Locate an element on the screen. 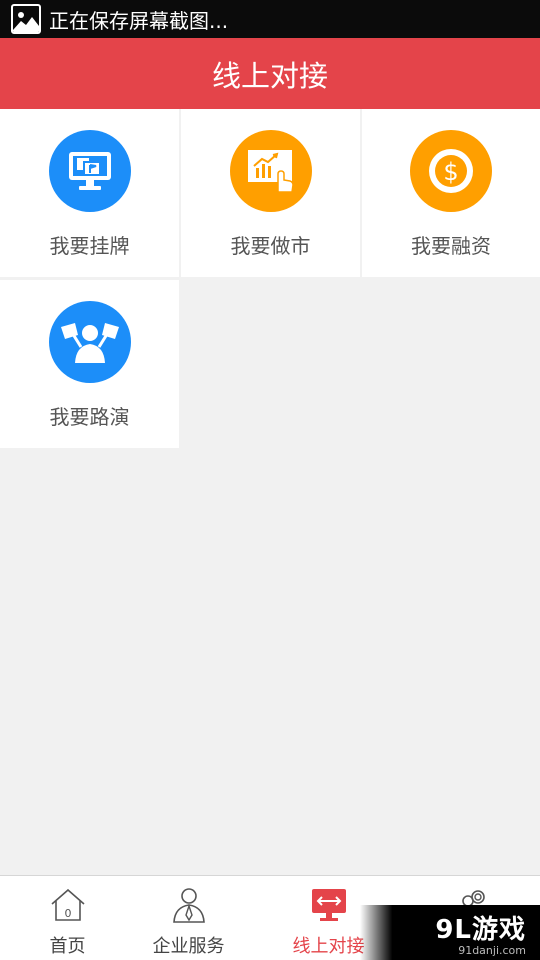 The image size is (540, 960). watermark-logo: 9L游戏 is located at coordinates (480, 929).